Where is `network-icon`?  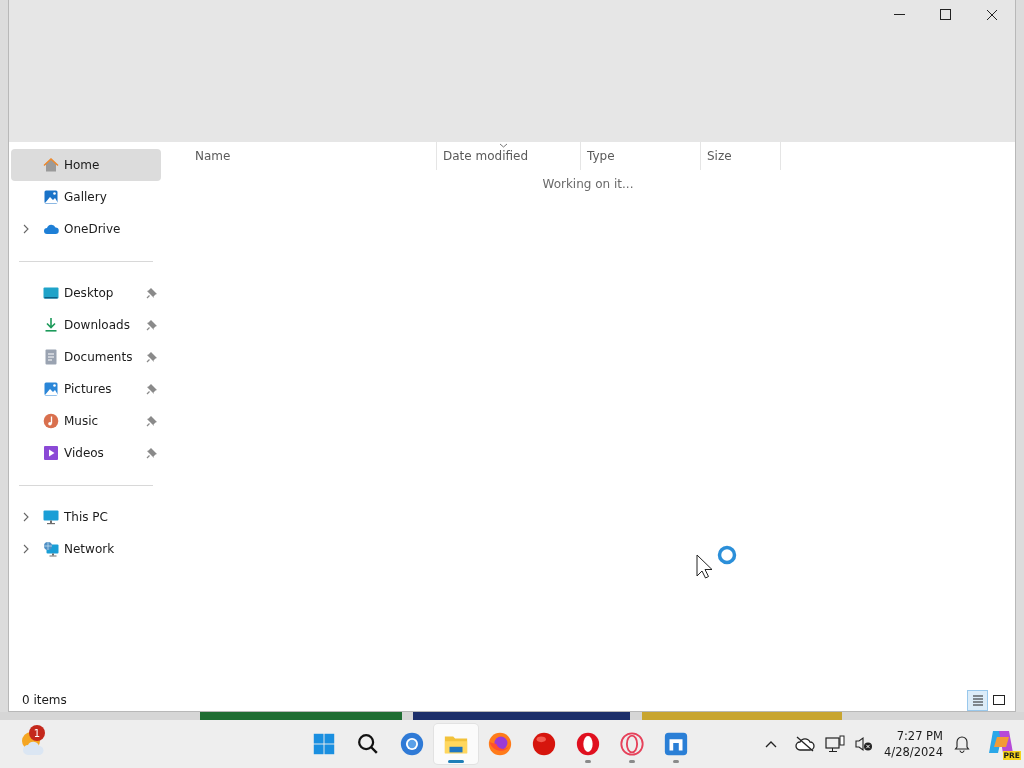
network-icon is located at coordinates (51, 549).